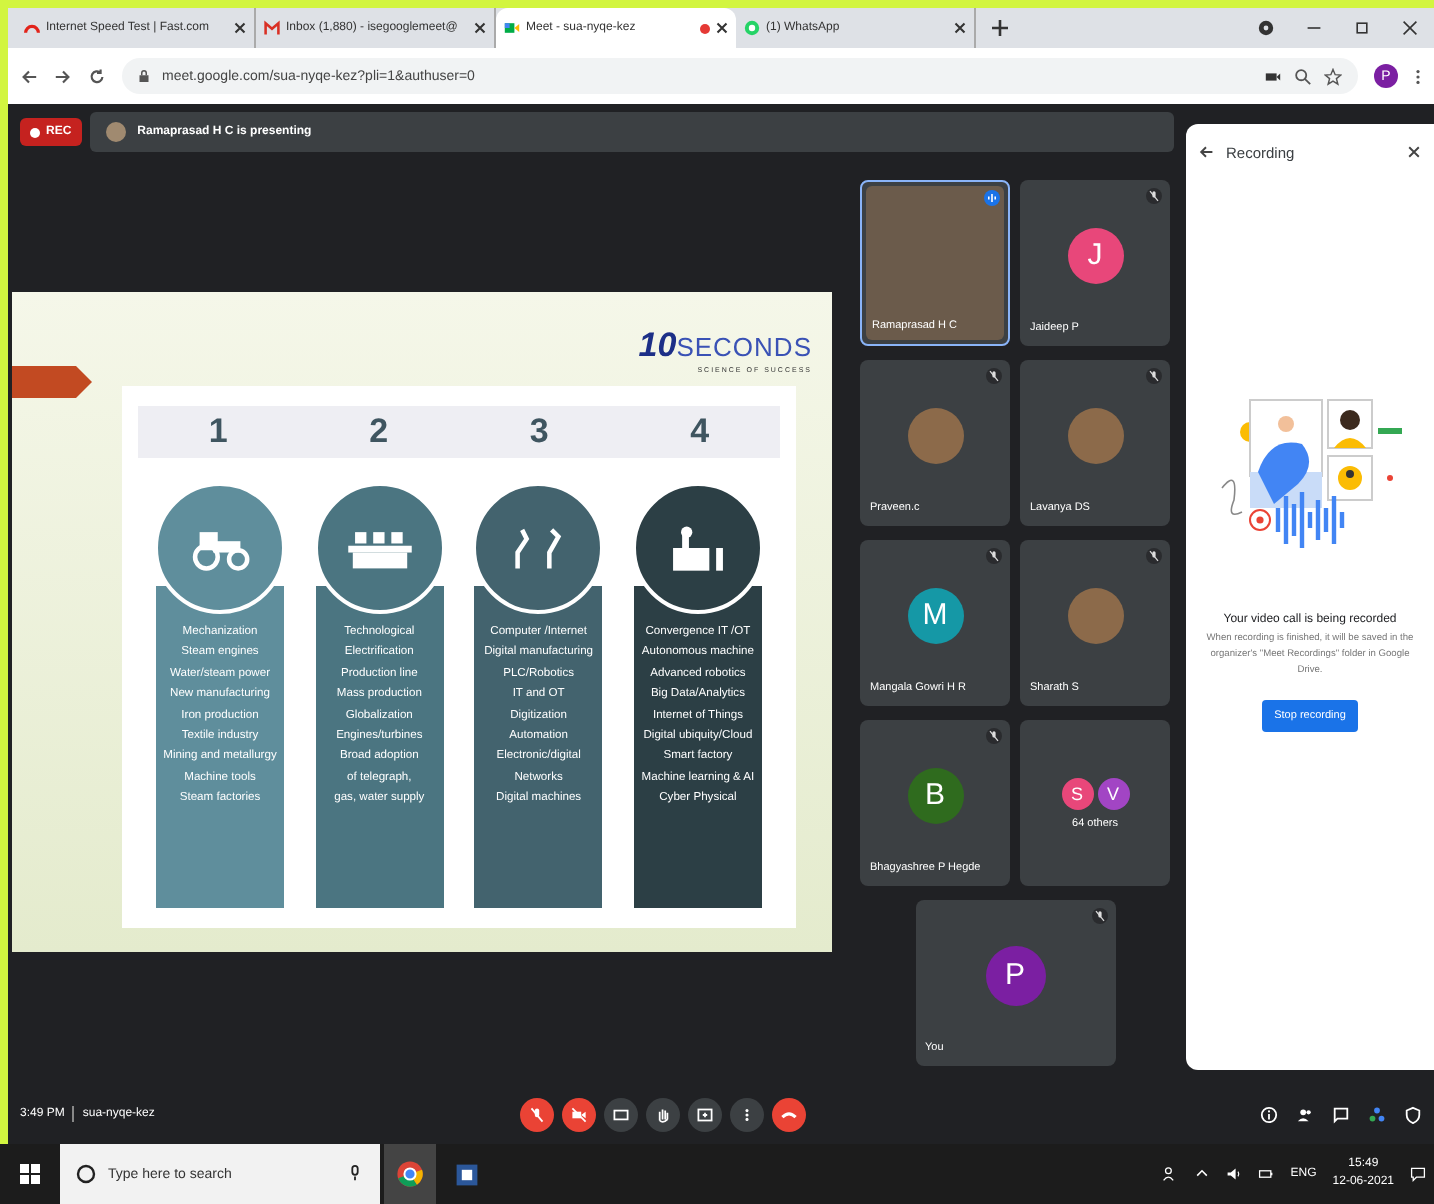  I want to click on new-tab-icon, so click(1000, 28).